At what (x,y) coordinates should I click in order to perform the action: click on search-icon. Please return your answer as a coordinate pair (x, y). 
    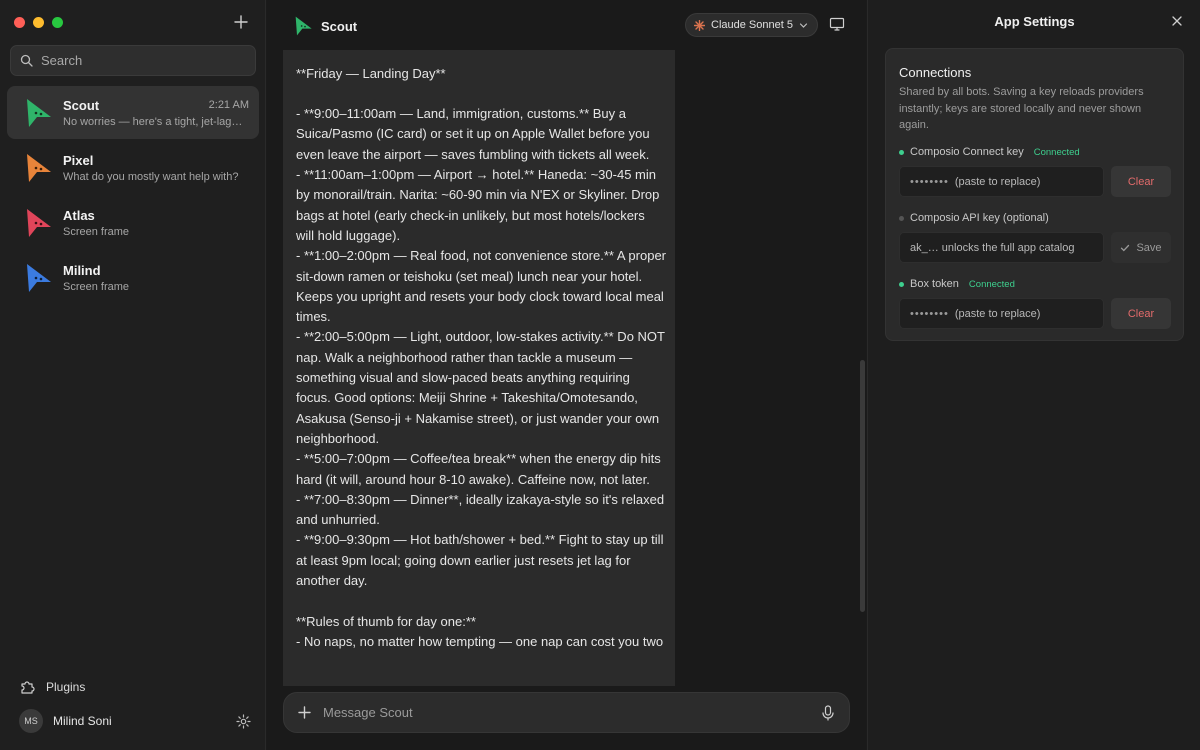
    Looking at the image, I should click on (26, 60).